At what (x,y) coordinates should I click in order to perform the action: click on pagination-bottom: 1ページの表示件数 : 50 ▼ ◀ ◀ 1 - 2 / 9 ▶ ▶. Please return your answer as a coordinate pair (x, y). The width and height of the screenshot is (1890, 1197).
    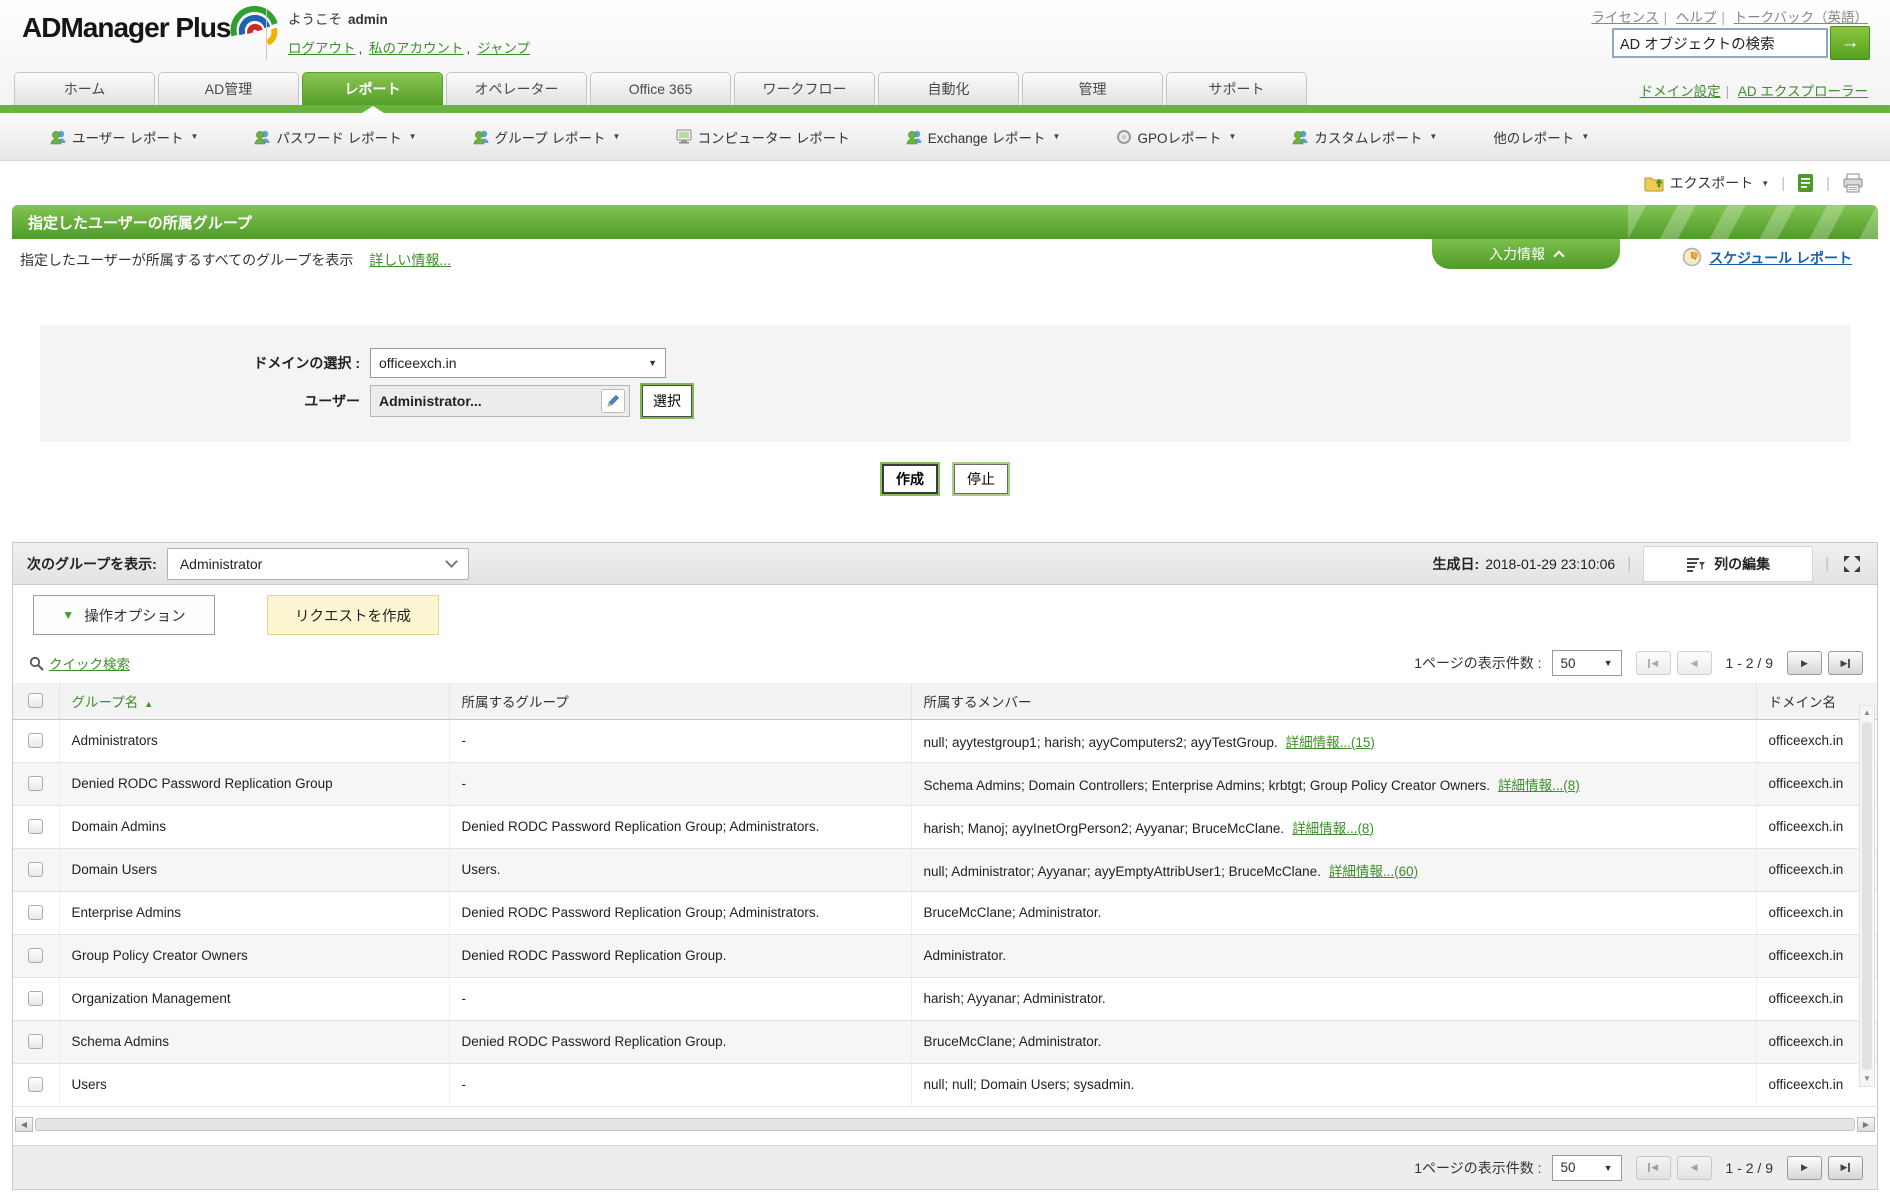
    Looking at the image, I should click on (1638, 1167).